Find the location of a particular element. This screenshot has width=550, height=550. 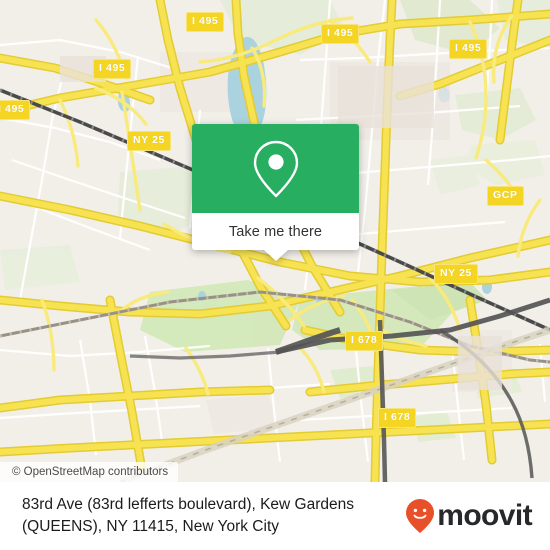

moovit-logo: moovit is located at coordinates (477, 516).